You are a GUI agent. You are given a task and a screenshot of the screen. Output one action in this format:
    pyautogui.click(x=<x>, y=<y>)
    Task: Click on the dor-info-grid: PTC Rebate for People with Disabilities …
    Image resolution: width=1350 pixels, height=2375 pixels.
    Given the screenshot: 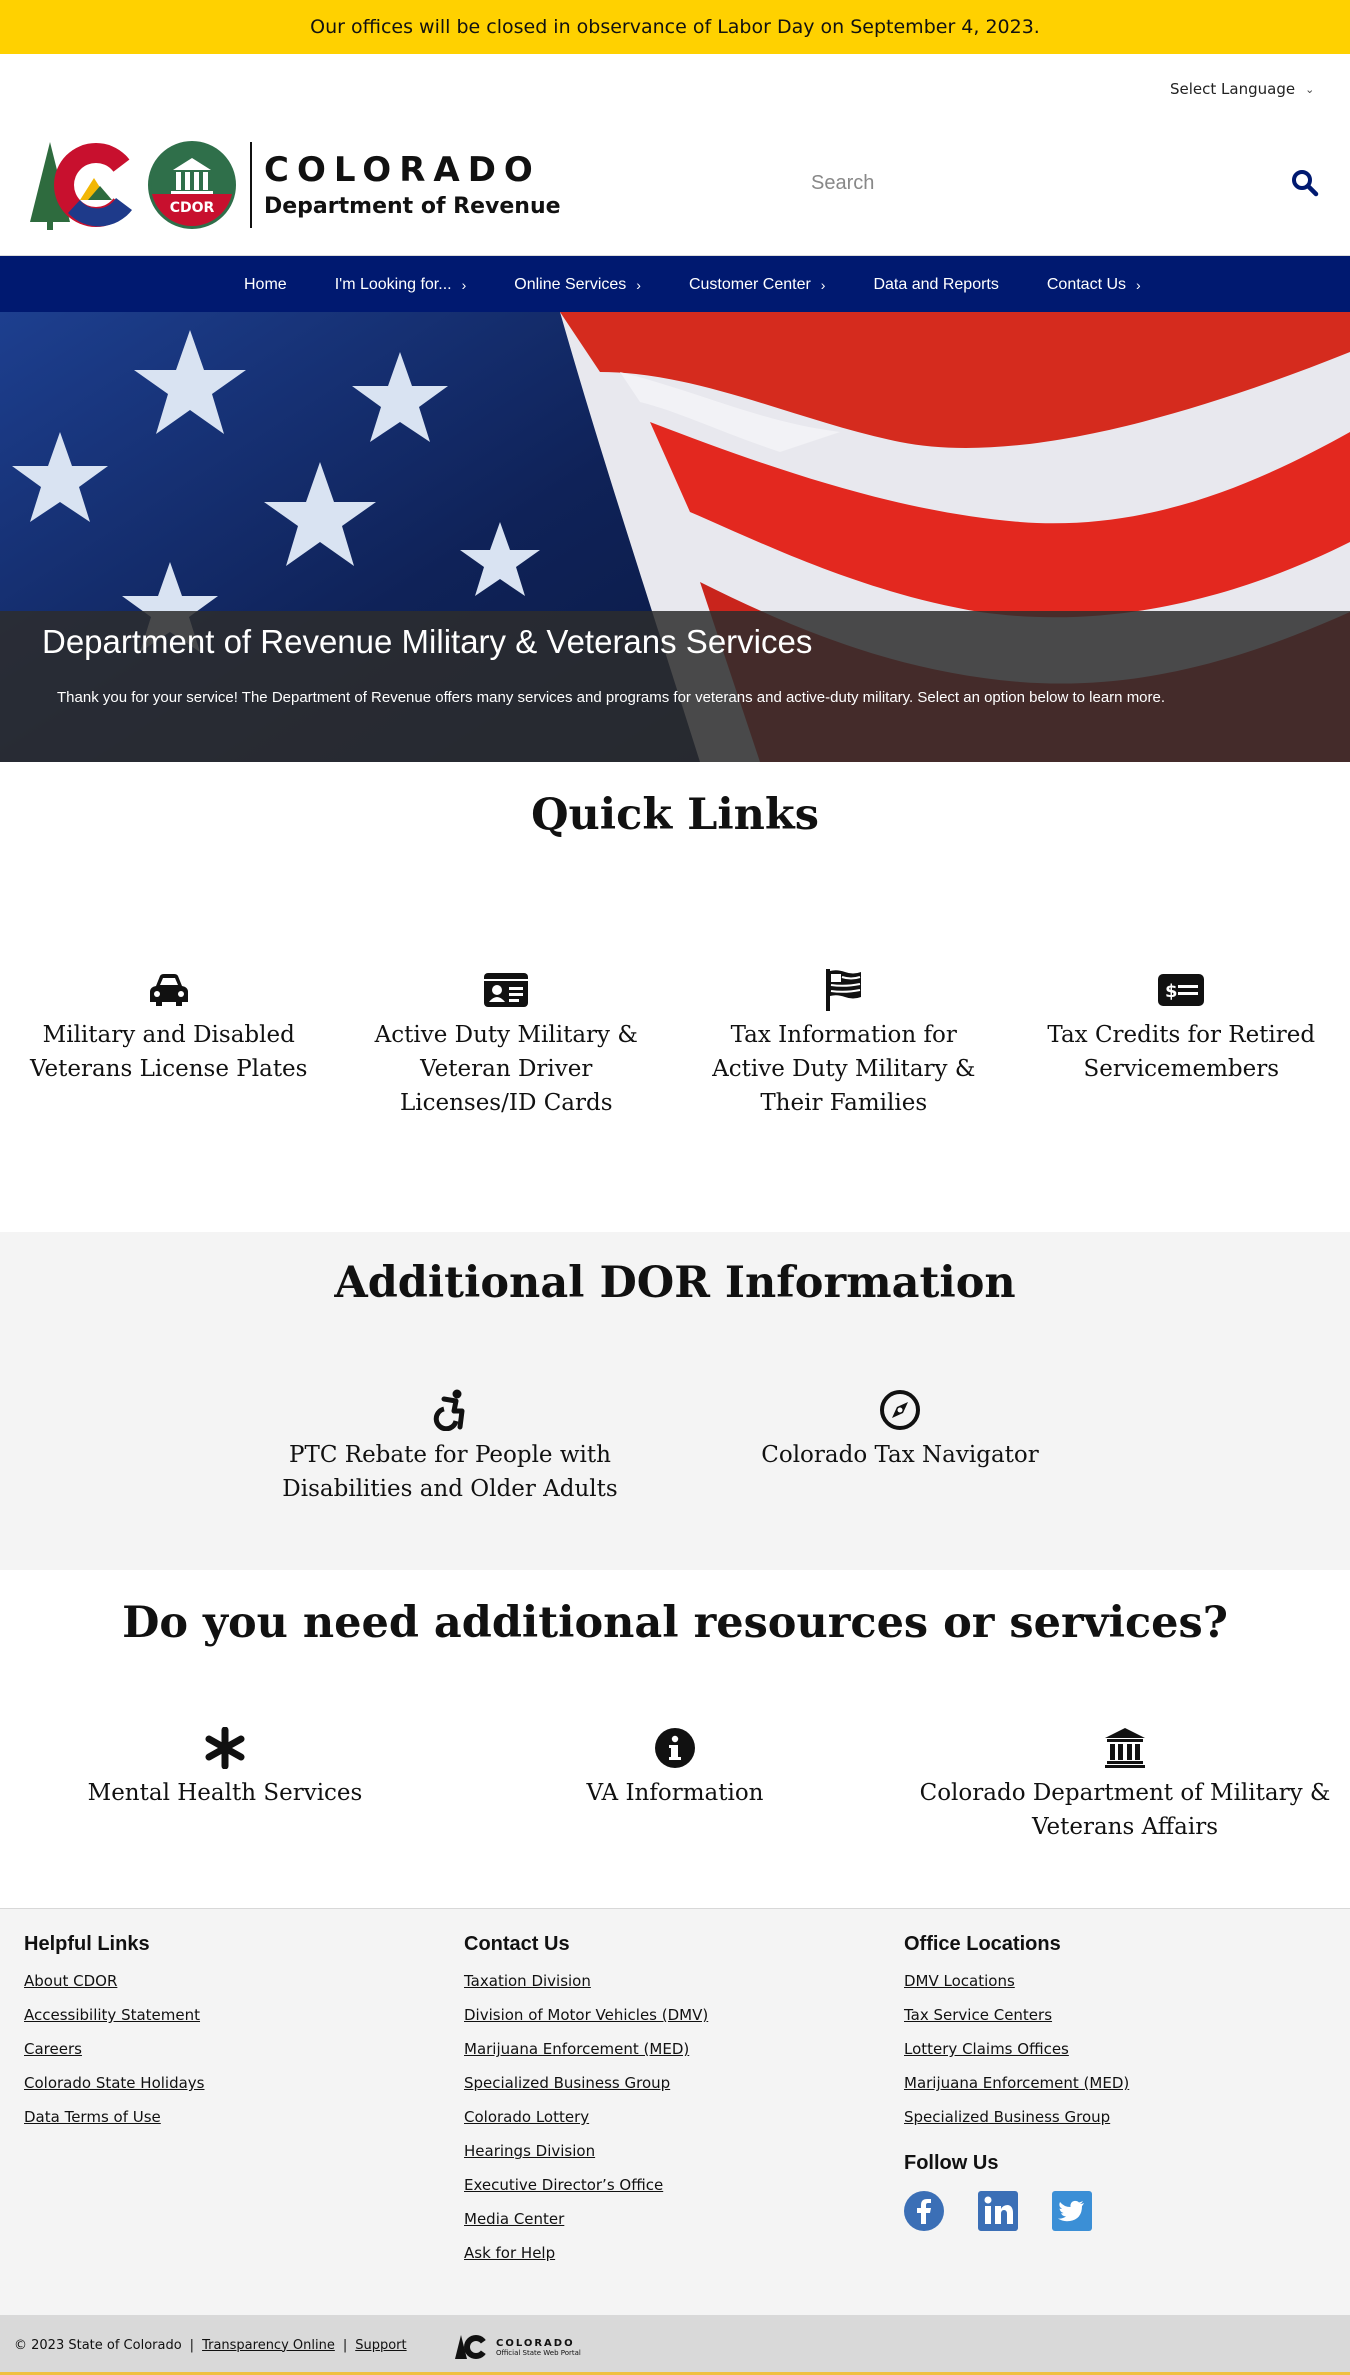 What is the action you would take?
    pyautogui.click(x=675, y=1447)
    